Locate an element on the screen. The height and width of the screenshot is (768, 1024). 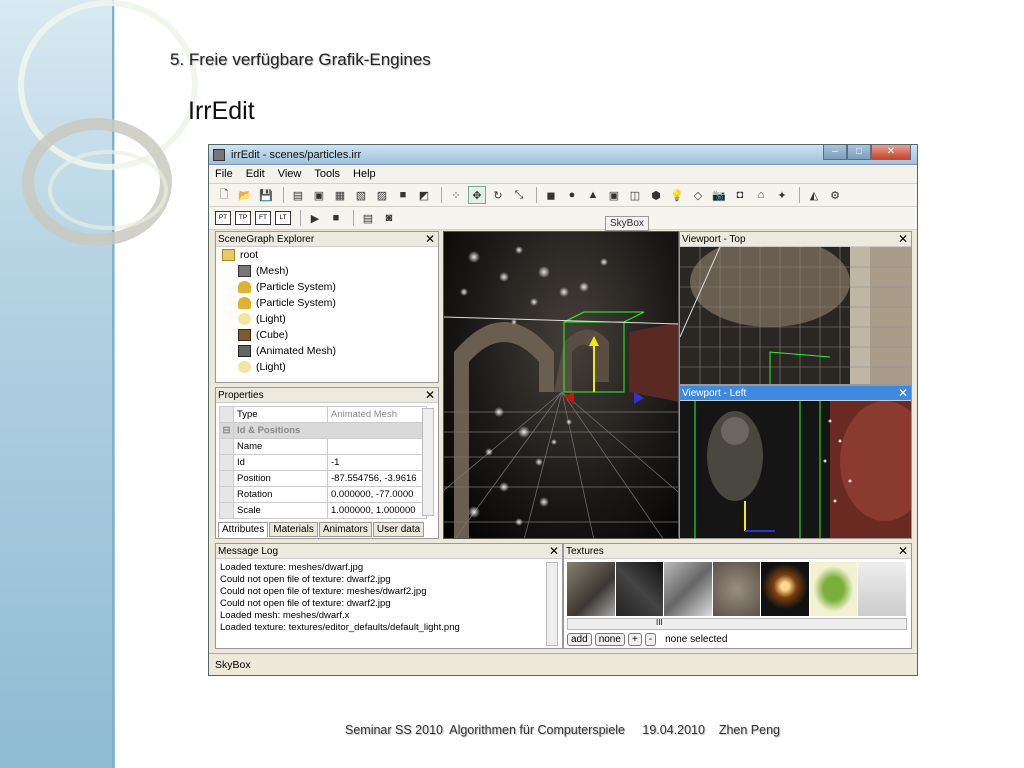
property-row: Scale 1.000000, 1.000000 is located at coordinates (323, 510).